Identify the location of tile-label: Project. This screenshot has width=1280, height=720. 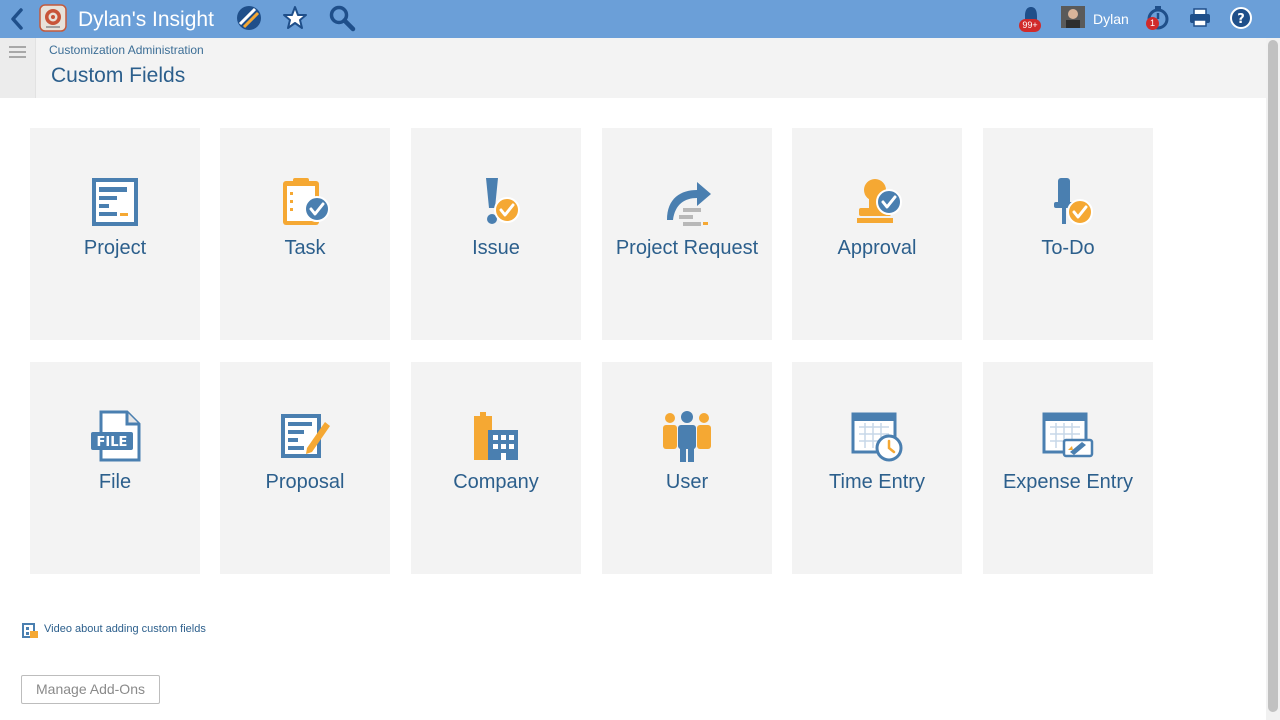
(115, 248).